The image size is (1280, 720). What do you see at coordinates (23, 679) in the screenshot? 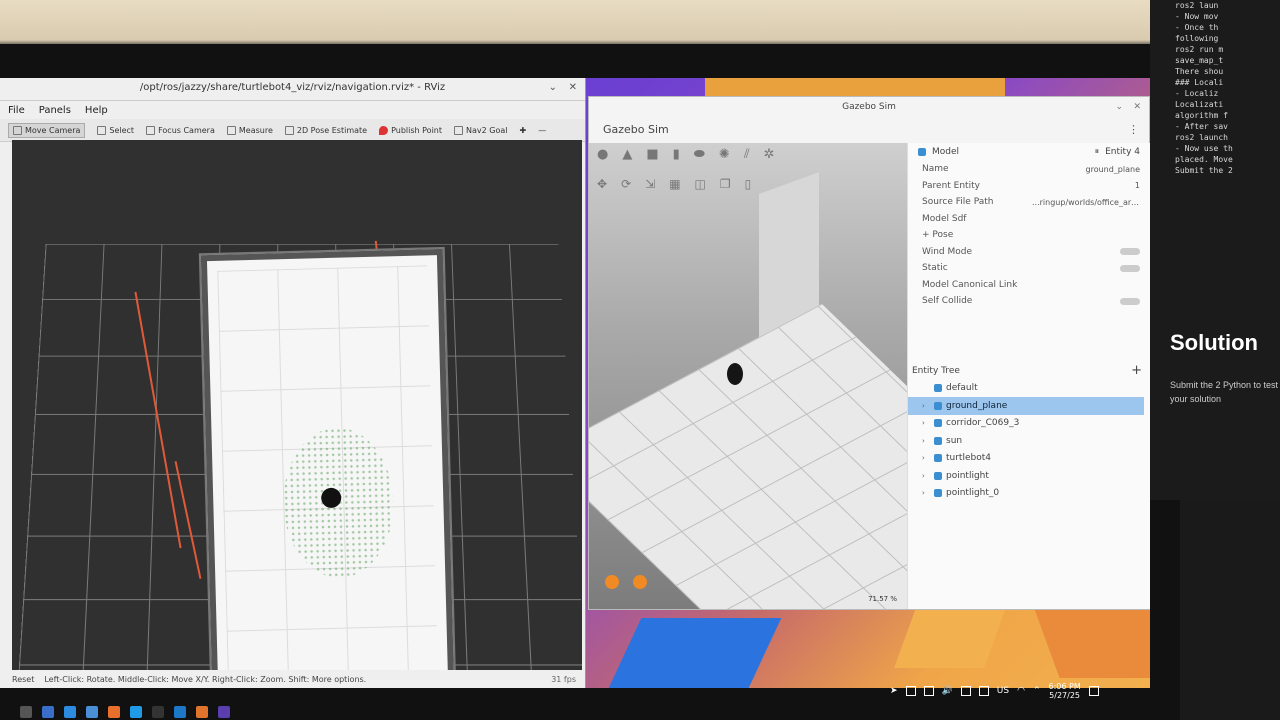
I see `reset-button: Reset` at bounding box center [23, 679].